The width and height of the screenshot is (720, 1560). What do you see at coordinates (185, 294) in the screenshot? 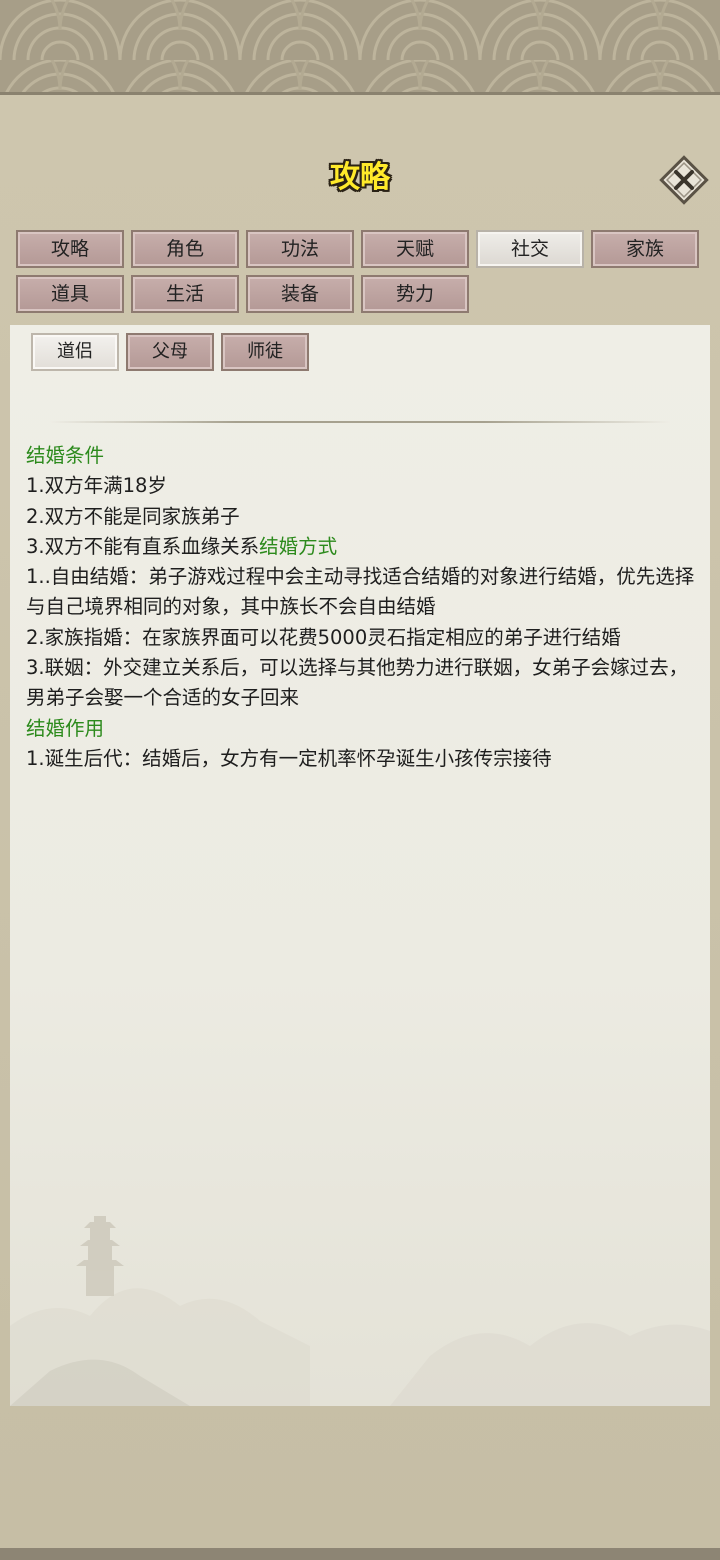
I see `tab-life: 生活` at bounding box center [185, 294].